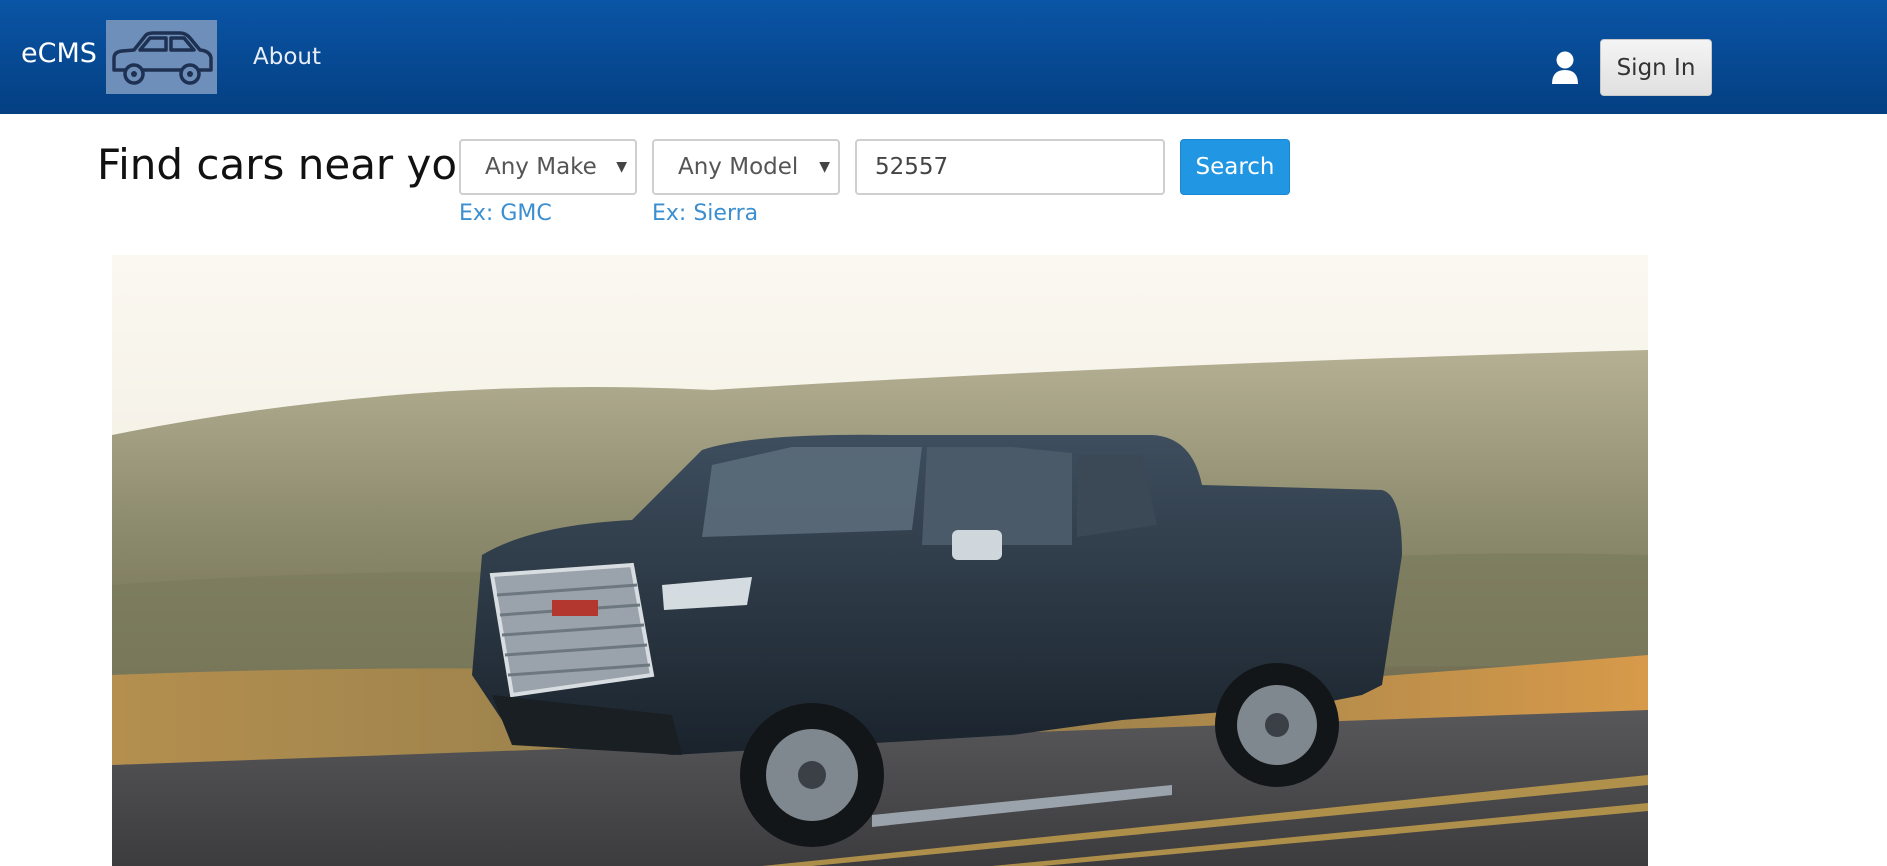 Image resolution: width=1887 pixels, height=866 pixels. What do you see at coordinates (1565, 68) in the screenshot?
I see `user-icon` at bounding box center [1565, 68].